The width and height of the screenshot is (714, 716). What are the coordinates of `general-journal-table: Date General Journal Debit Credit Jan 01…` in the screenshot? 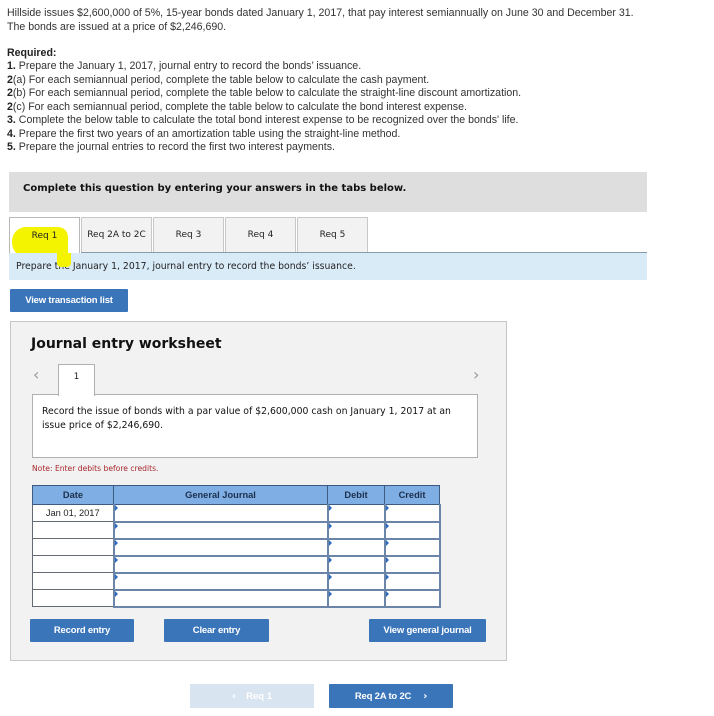 It's located at (236, 546).